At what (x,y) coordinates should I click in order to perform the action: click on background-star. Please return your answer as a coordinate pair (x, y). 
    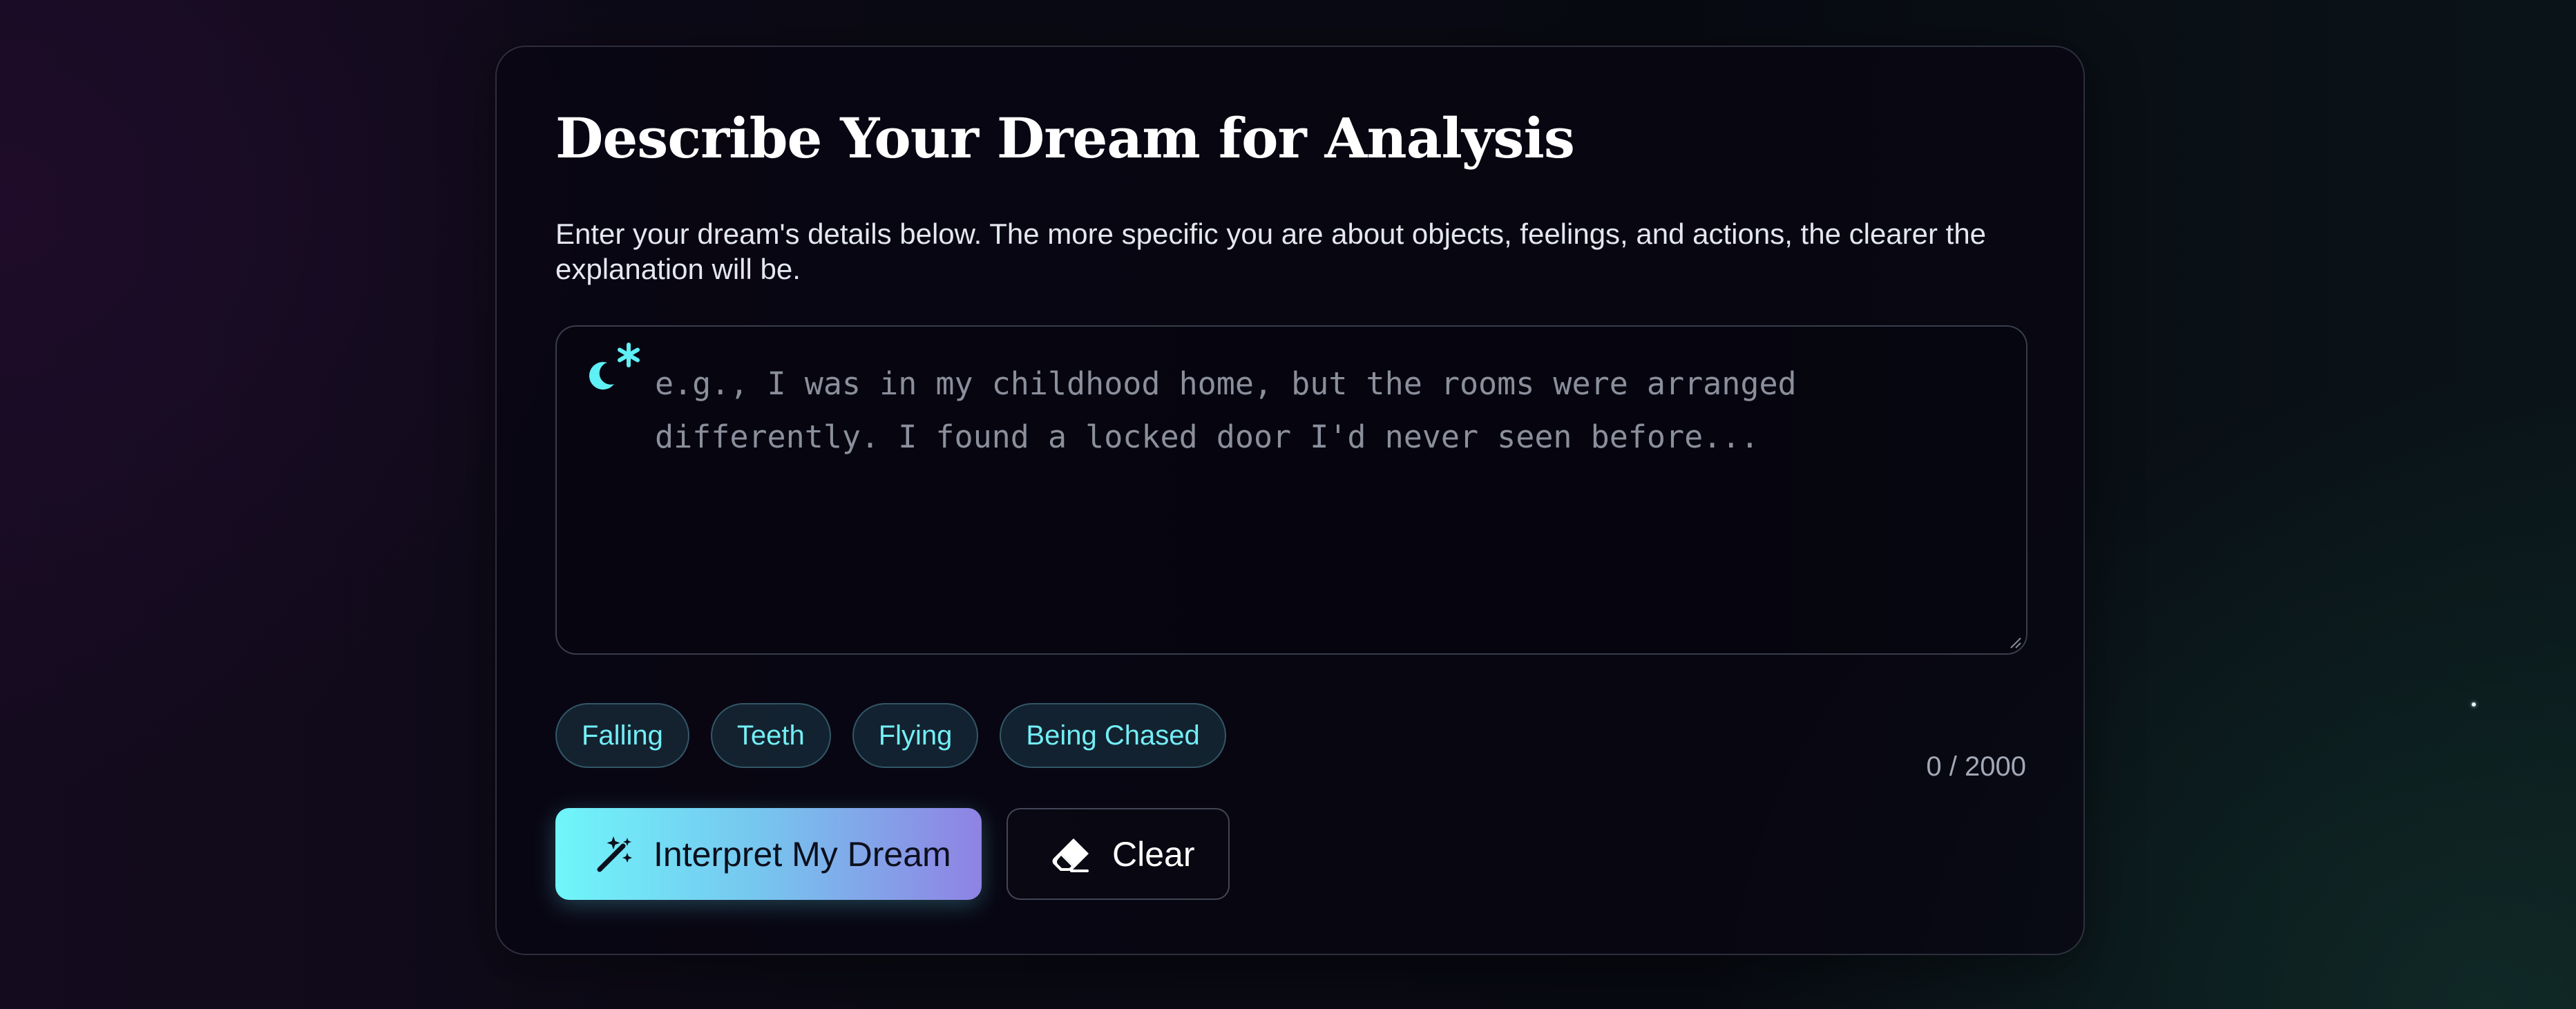
    Looking at the image, I should click on (2474, 705).